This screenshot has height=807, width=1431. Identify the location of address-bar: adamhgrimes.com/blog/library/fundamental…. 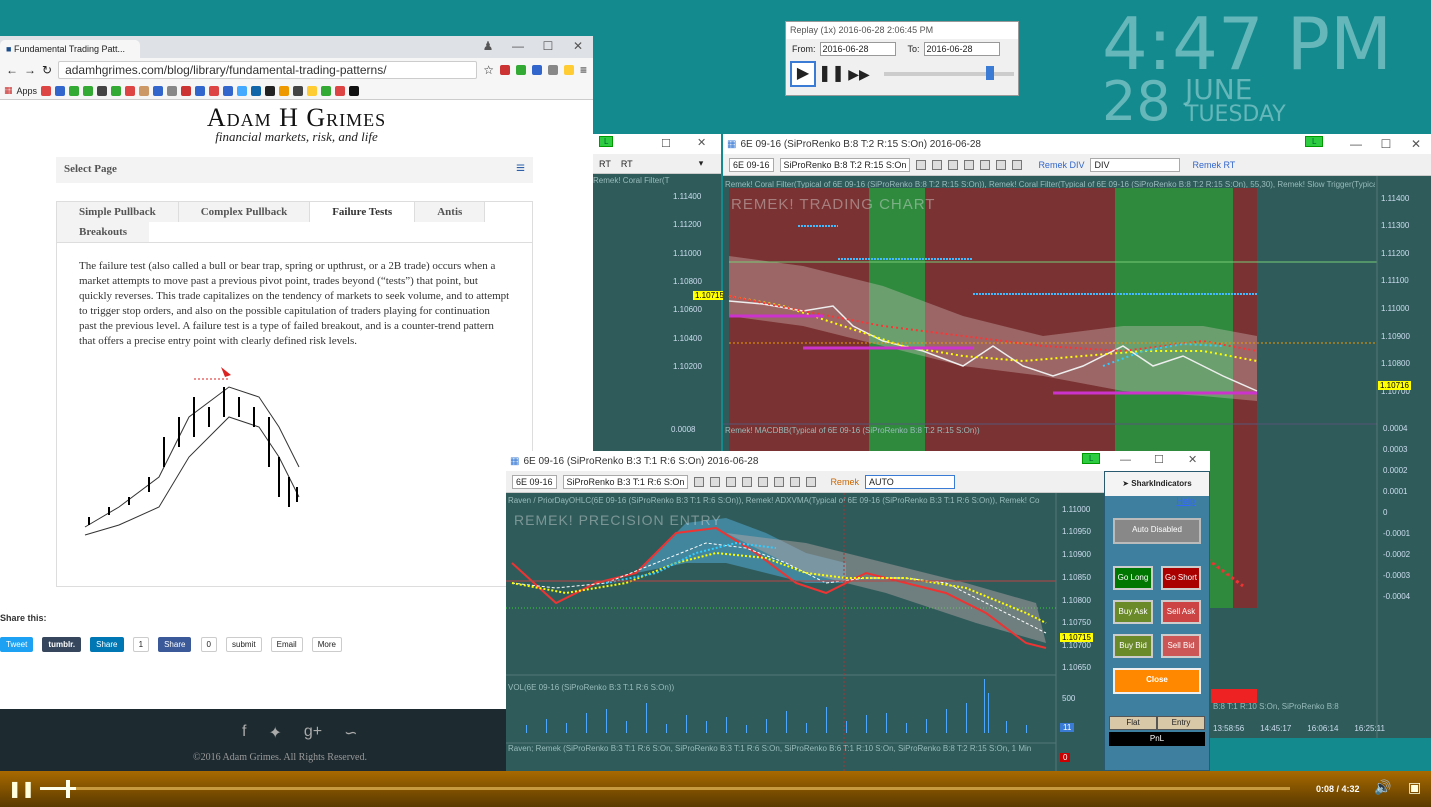
(268, 70).